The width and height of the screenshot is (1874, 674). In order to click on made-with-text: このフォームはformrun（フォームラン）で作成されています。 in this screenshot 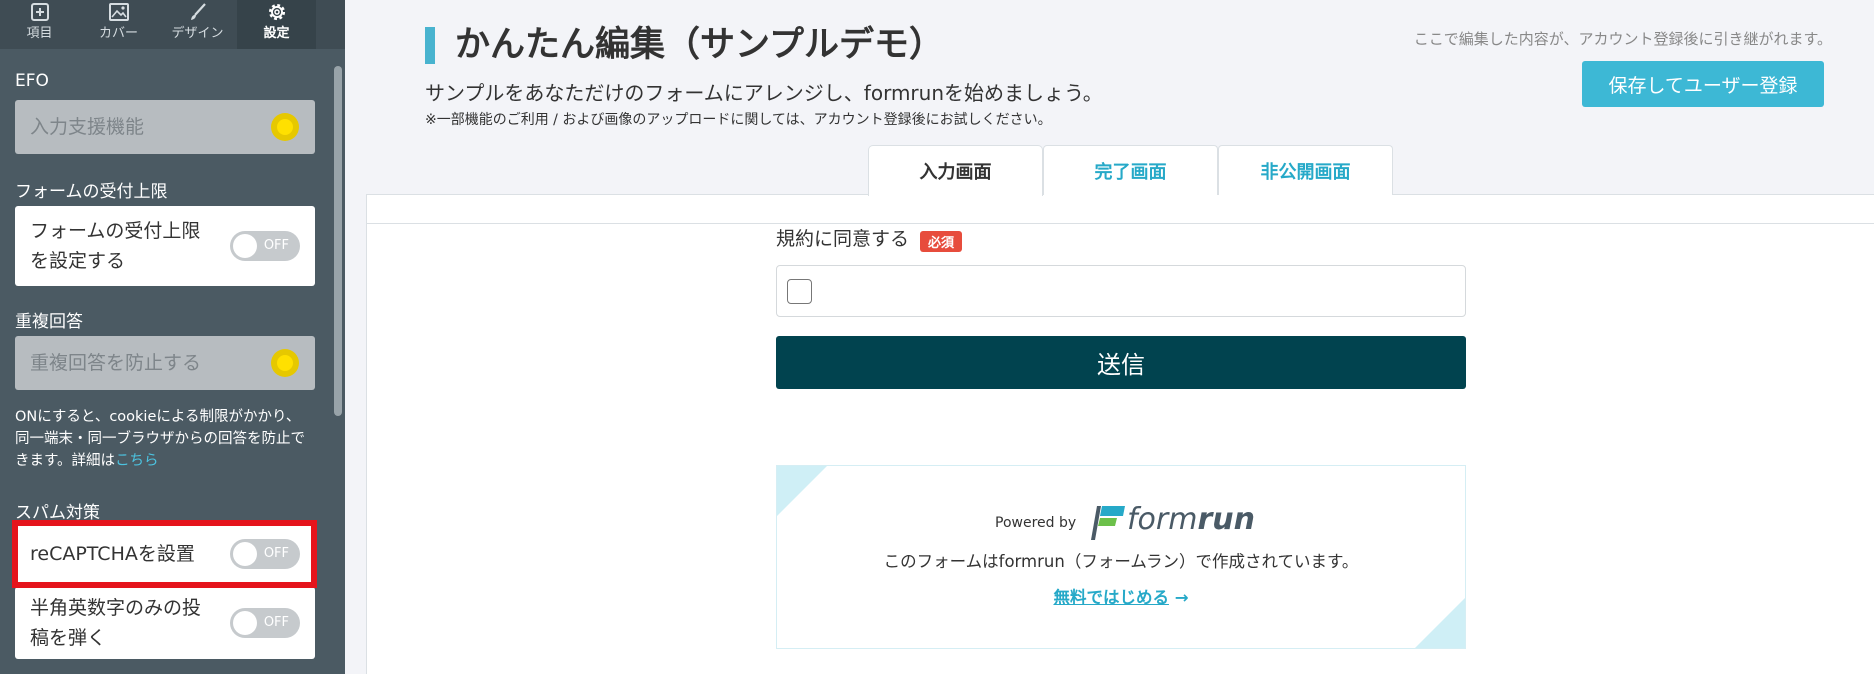, I will do `click(1121, 561)`.